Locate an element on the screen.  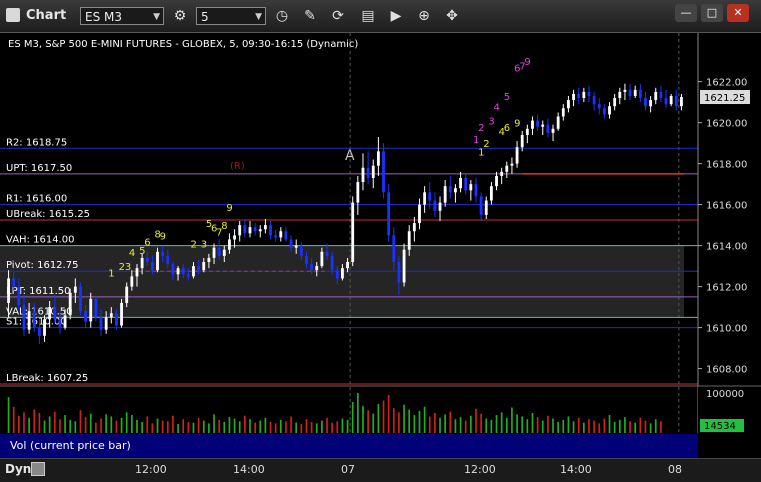
study-icon: ▤ is located at coordinates (368, 16).